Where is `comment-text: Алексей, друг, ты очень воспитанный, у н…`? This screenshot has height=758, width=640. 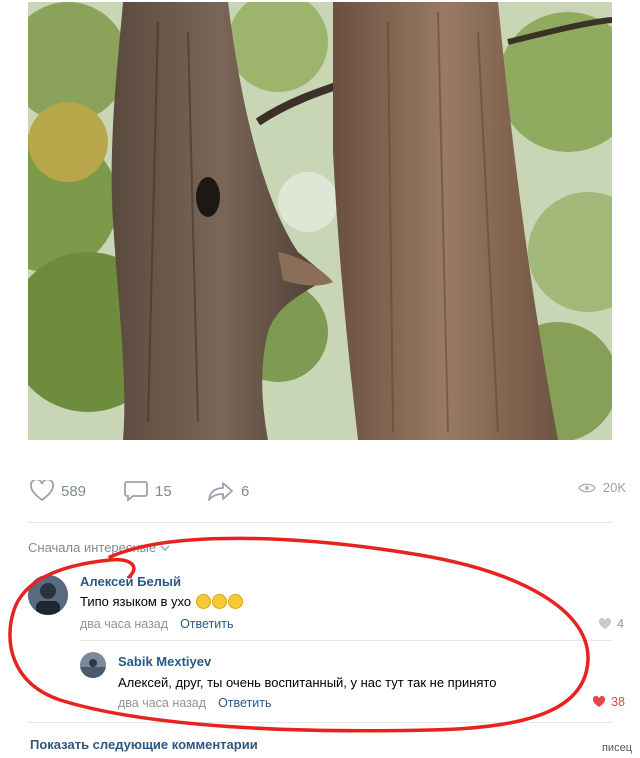
comment-text: Алексей, друг, ты очень воспитанный, у н… is located at coordinates (307, 682).